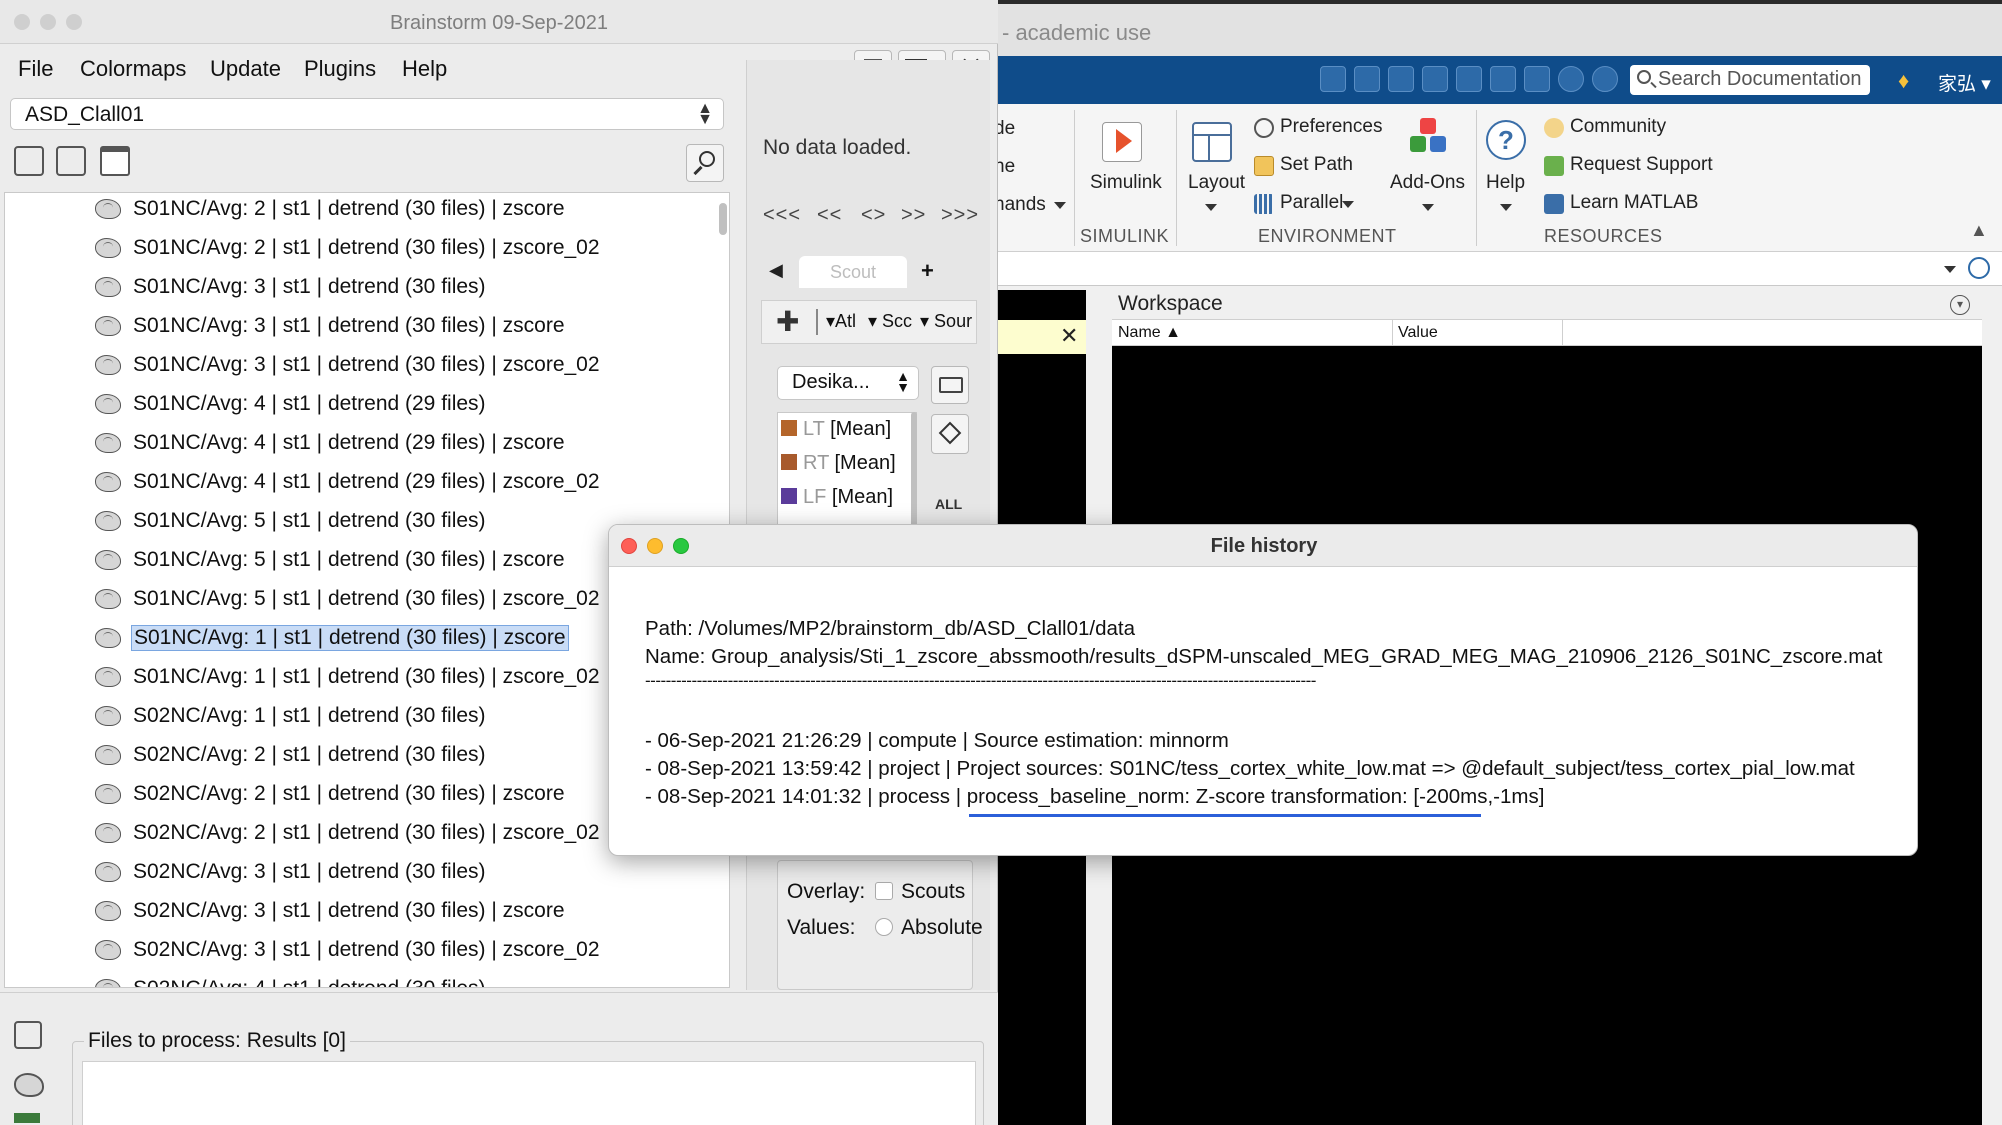  Describe the element at coordinates (1149, 333) in the screenshot. I see `column-name: Name ▲` at that location.